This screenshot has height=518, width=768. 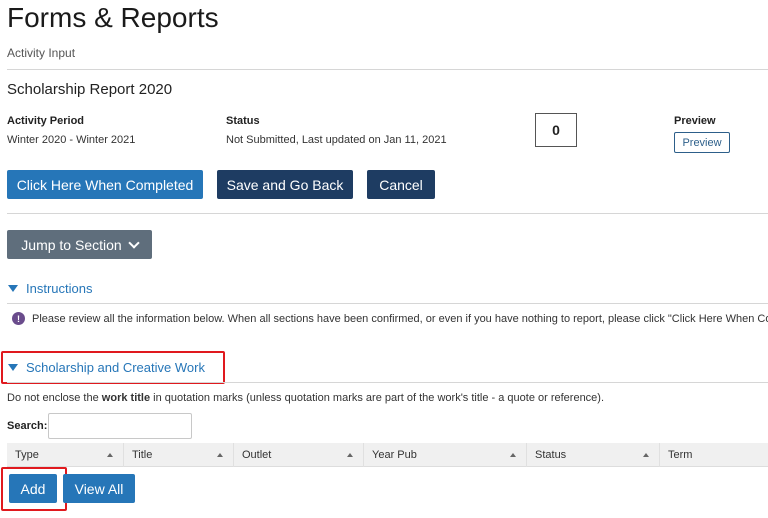 I want to click on highlight-box-add, so click(x=34, y=489).